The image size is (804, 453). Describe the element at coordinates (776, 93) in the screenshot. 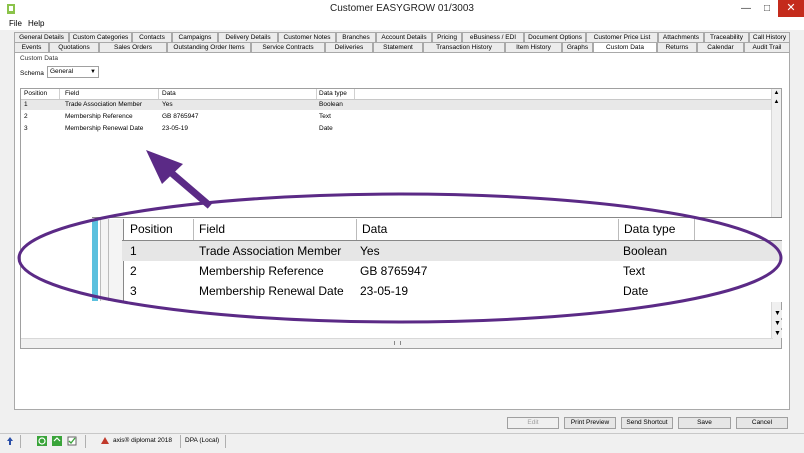

I see `scroll-top-icon: ▲` at that location.